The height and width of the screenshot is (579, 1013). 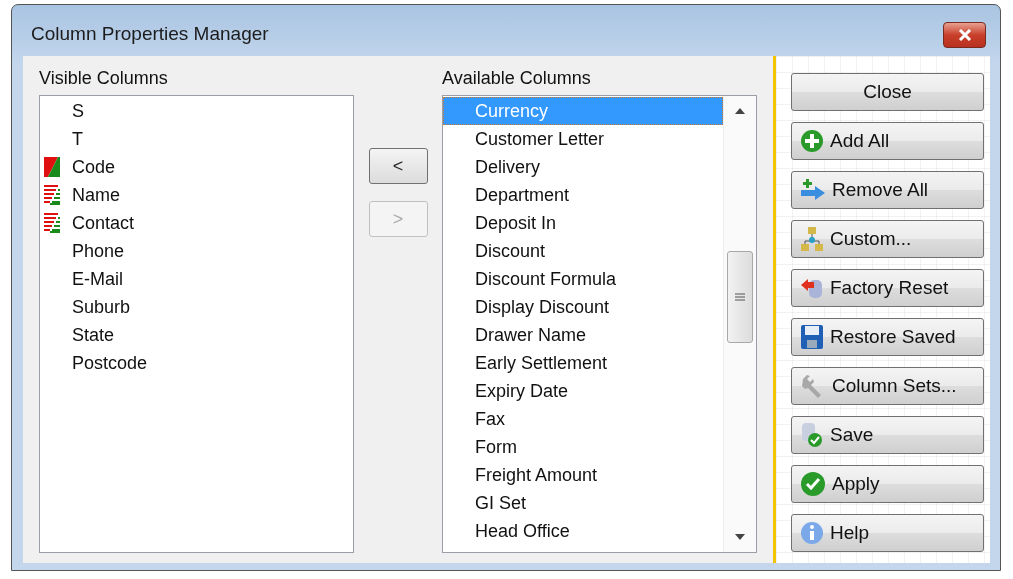 What do you see at coordinates (813, 484) in the screenshot?
I see `check-icon` at bounding box center [813, 484].